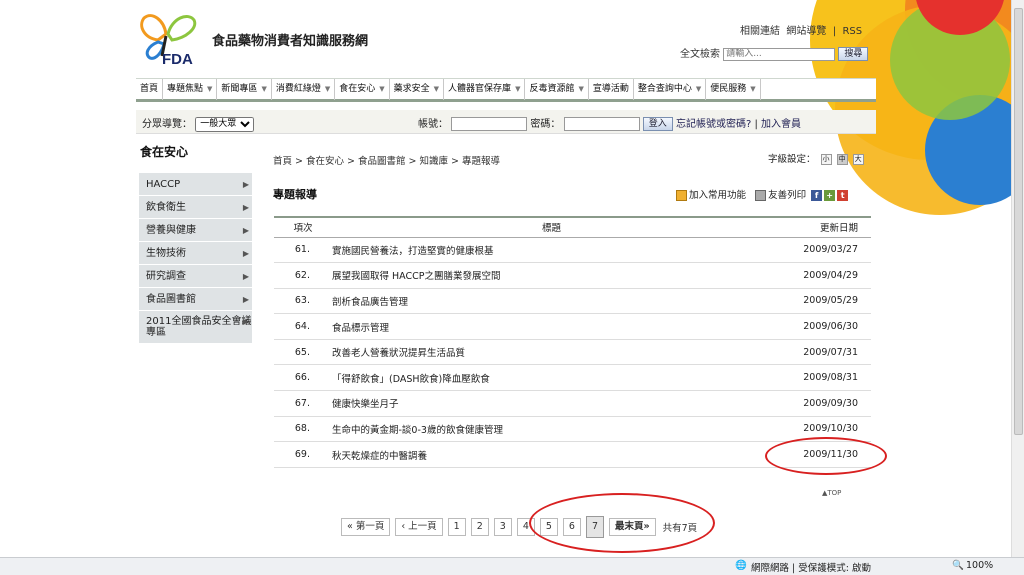 The height and width of the screenshot is (575, 1024). I want to click on nav-item-campaigns: 宣導活動, so click(611, 89).